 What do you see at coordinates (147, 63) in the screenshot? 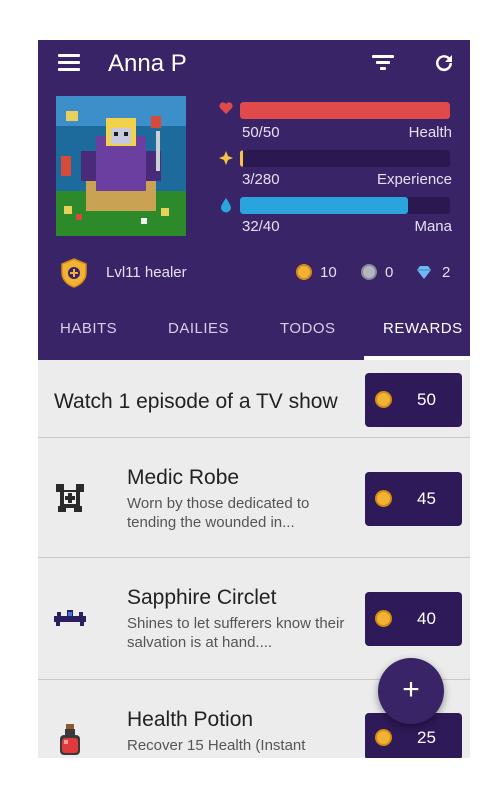
I see `user-name: Anna P` at bounding box center [147, 63].